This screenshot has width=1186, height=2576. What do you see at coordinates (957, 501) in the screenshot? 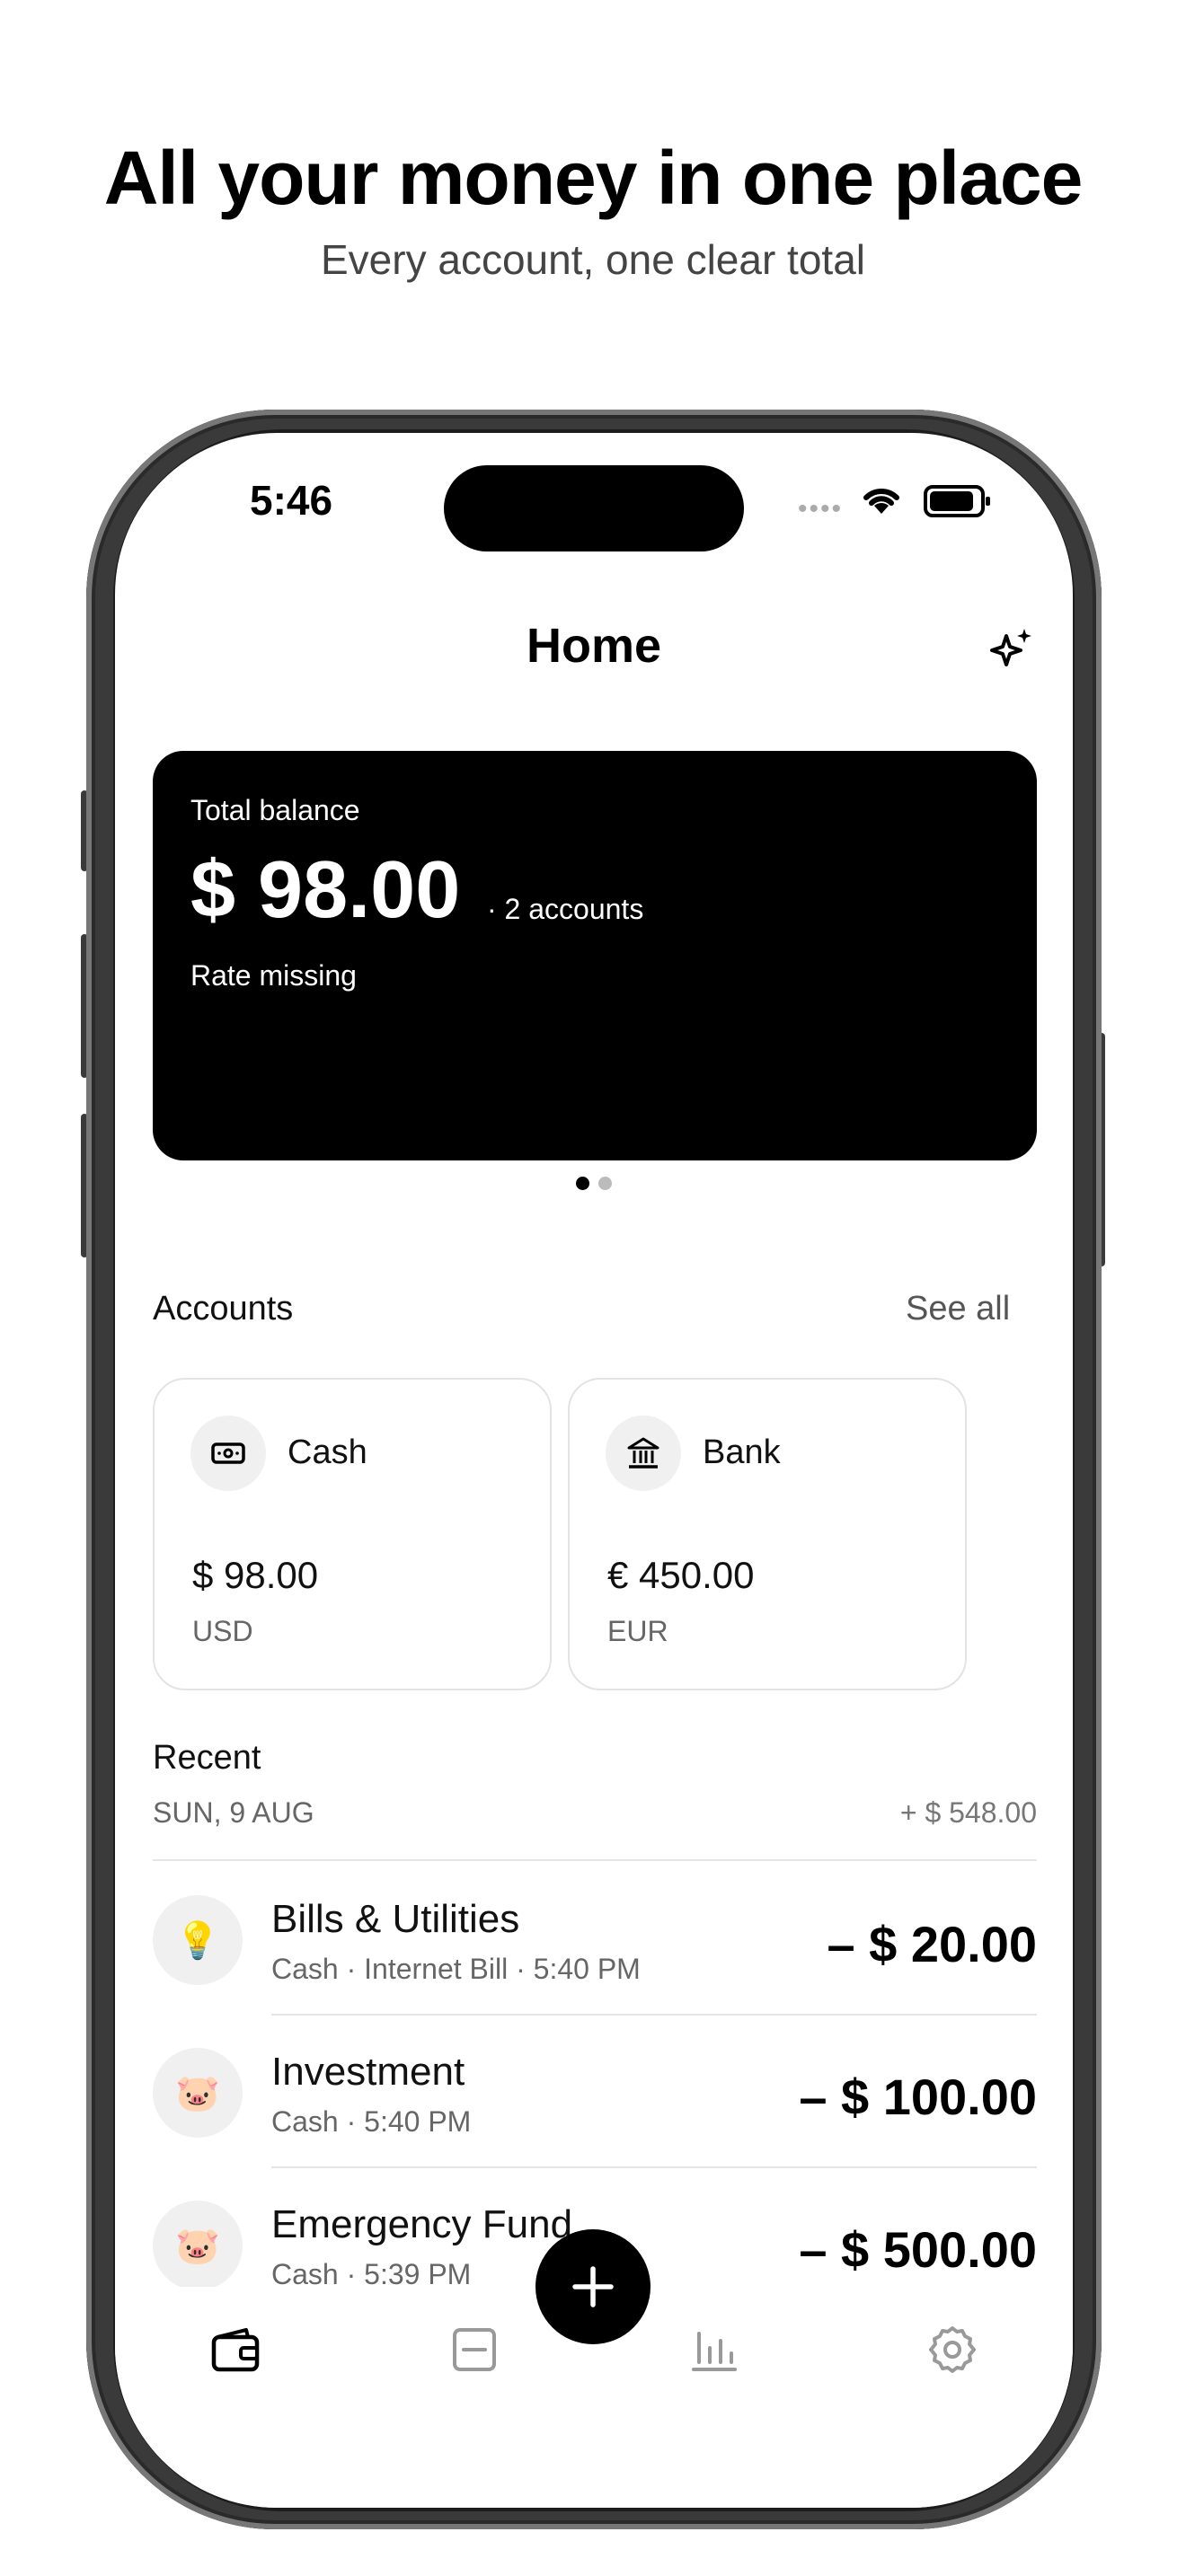
I see `battery-icon` at bounding box center [957, 501].